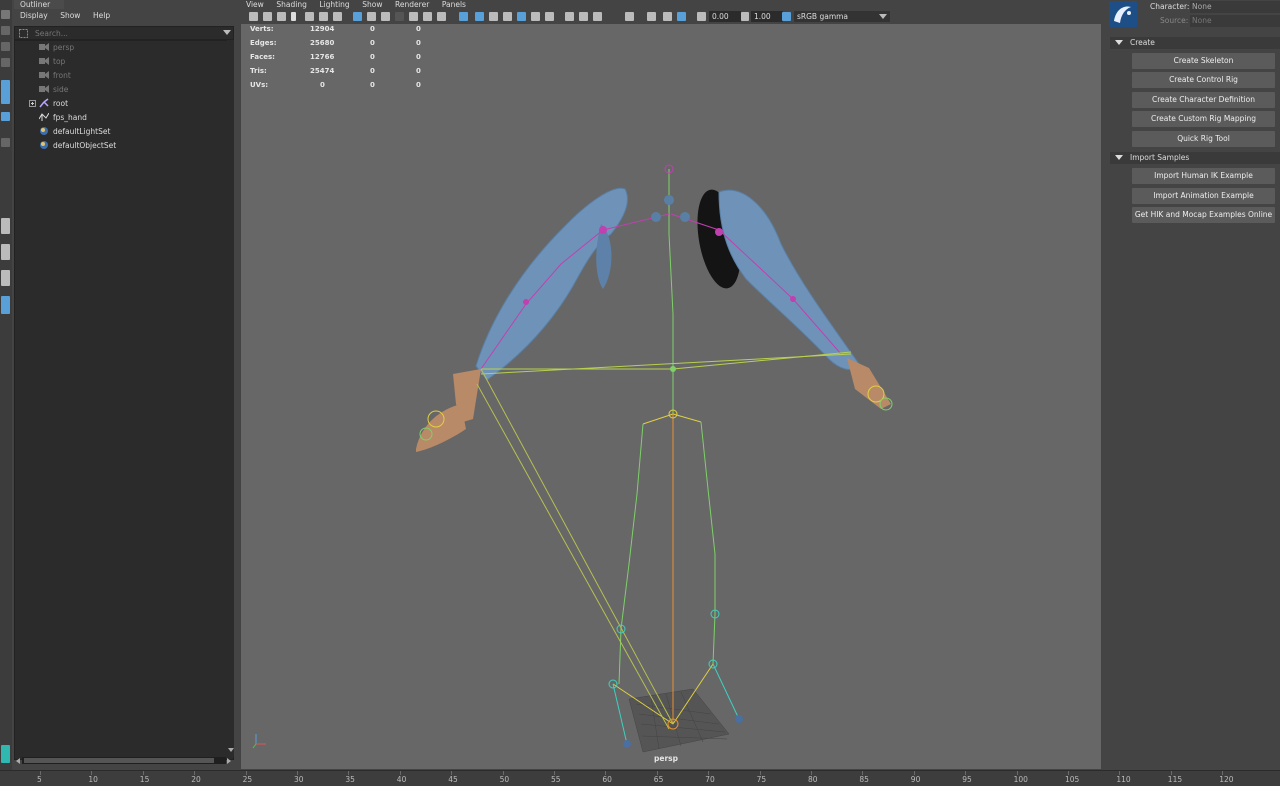  Describe the element at coordinates (1235, 7) in the screenshot. I see `character-dropdown: None` at that location.